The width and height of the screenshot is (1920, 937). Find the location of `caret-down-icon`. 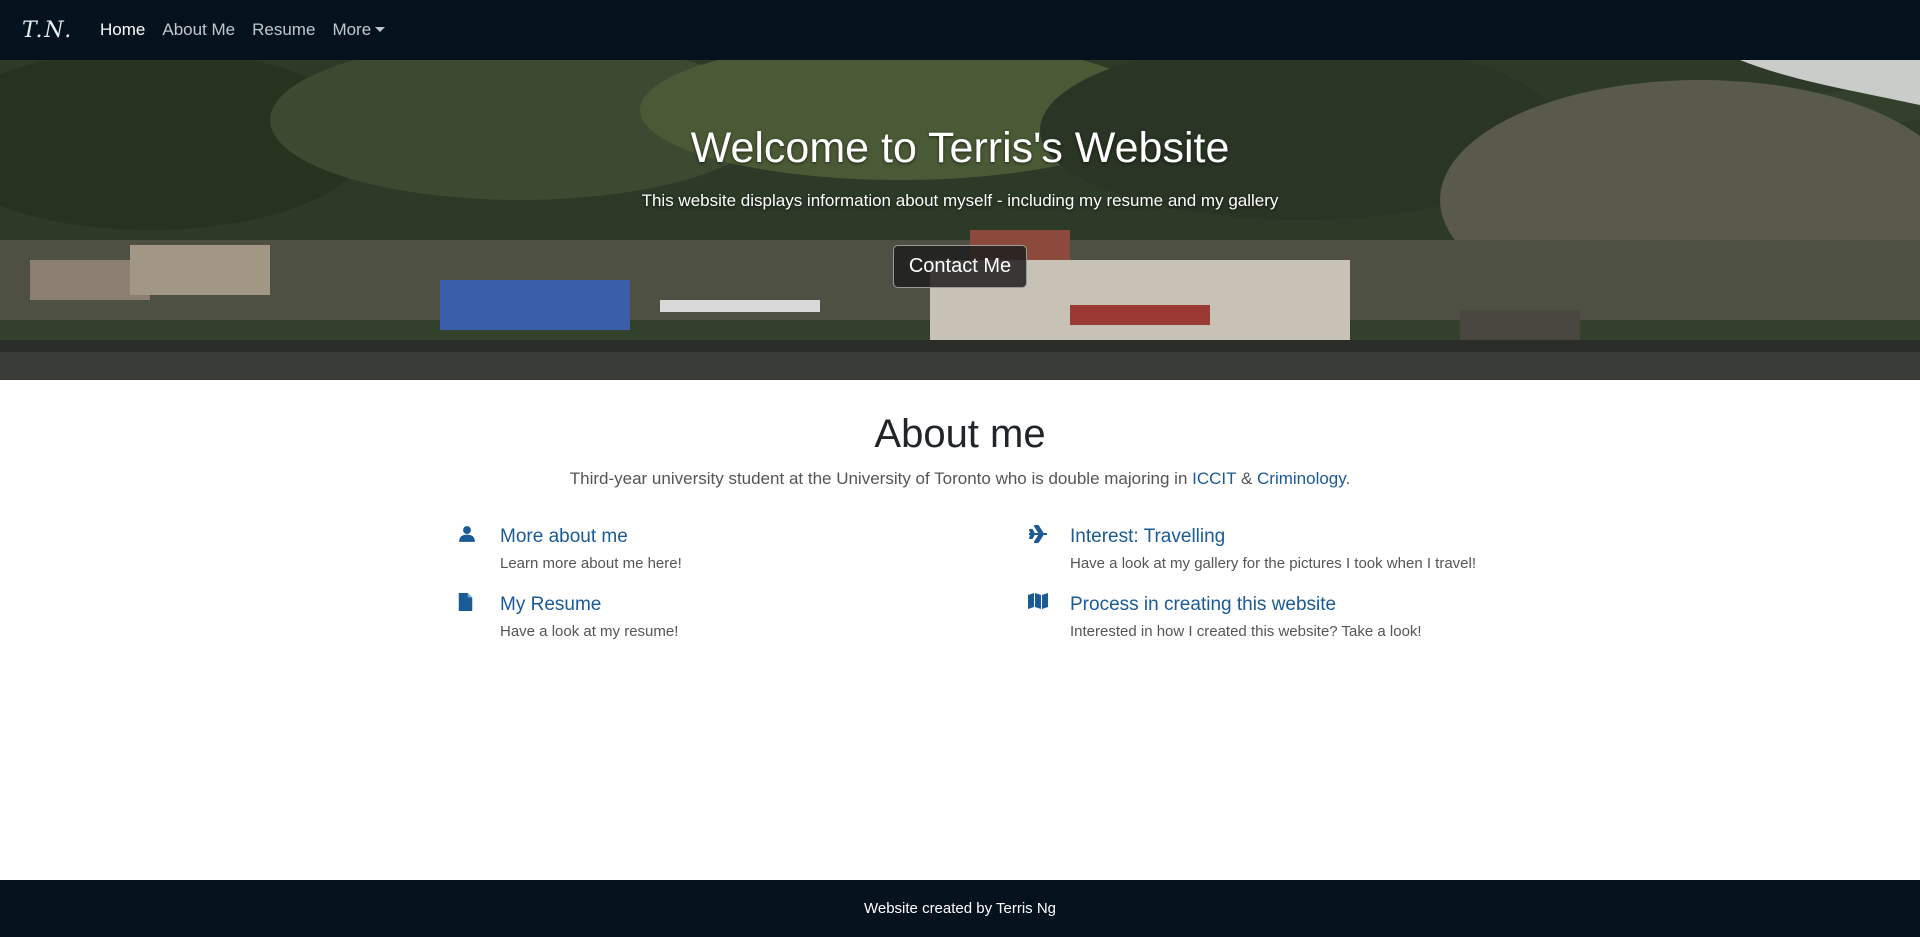

caret-down-icon is located at coordinates (380, 29).